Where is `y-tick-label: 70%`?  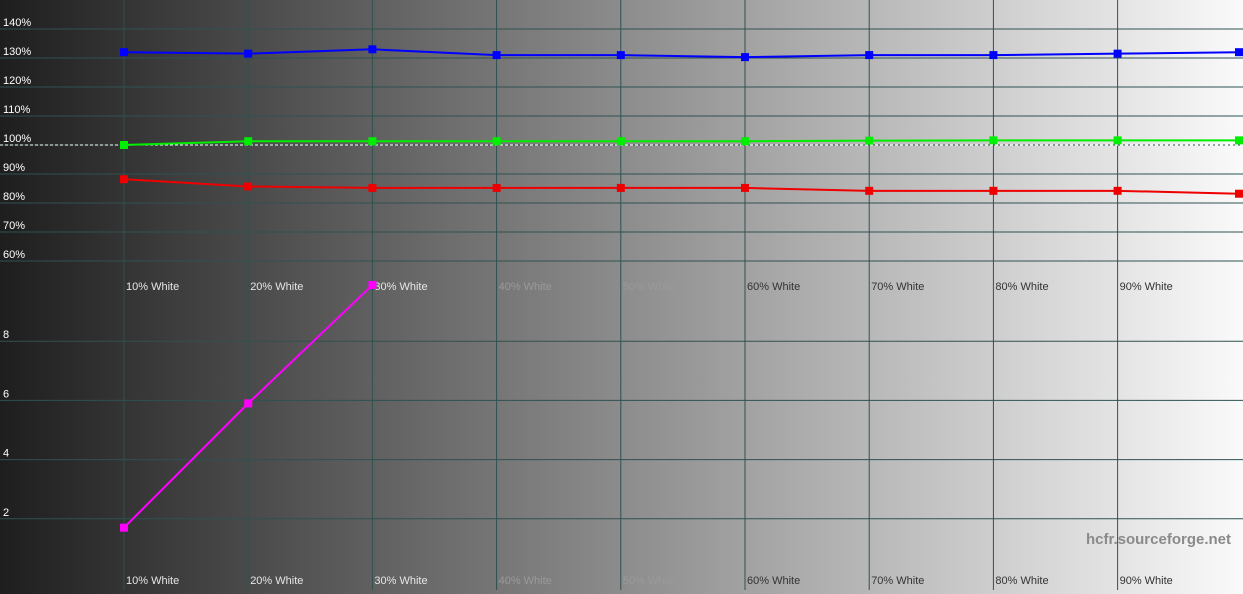
y-tick-label: 70% is located at coordinates (14, 226).